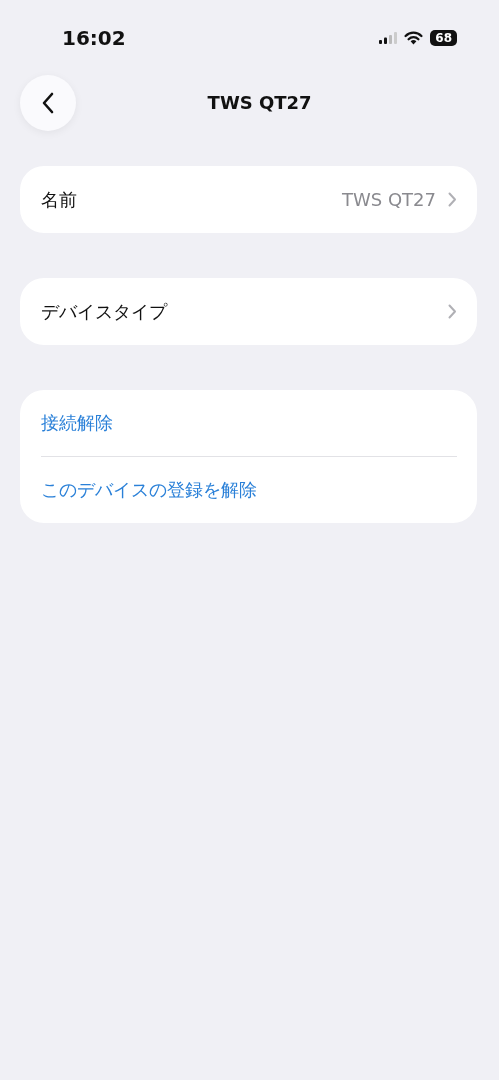 Image resolution: width=499 pixels, height=1080 pixels. Describe the element at coordinates (248, 199) in the screenshot. I see `settings-row: 名前 TWS QT27` at that location.